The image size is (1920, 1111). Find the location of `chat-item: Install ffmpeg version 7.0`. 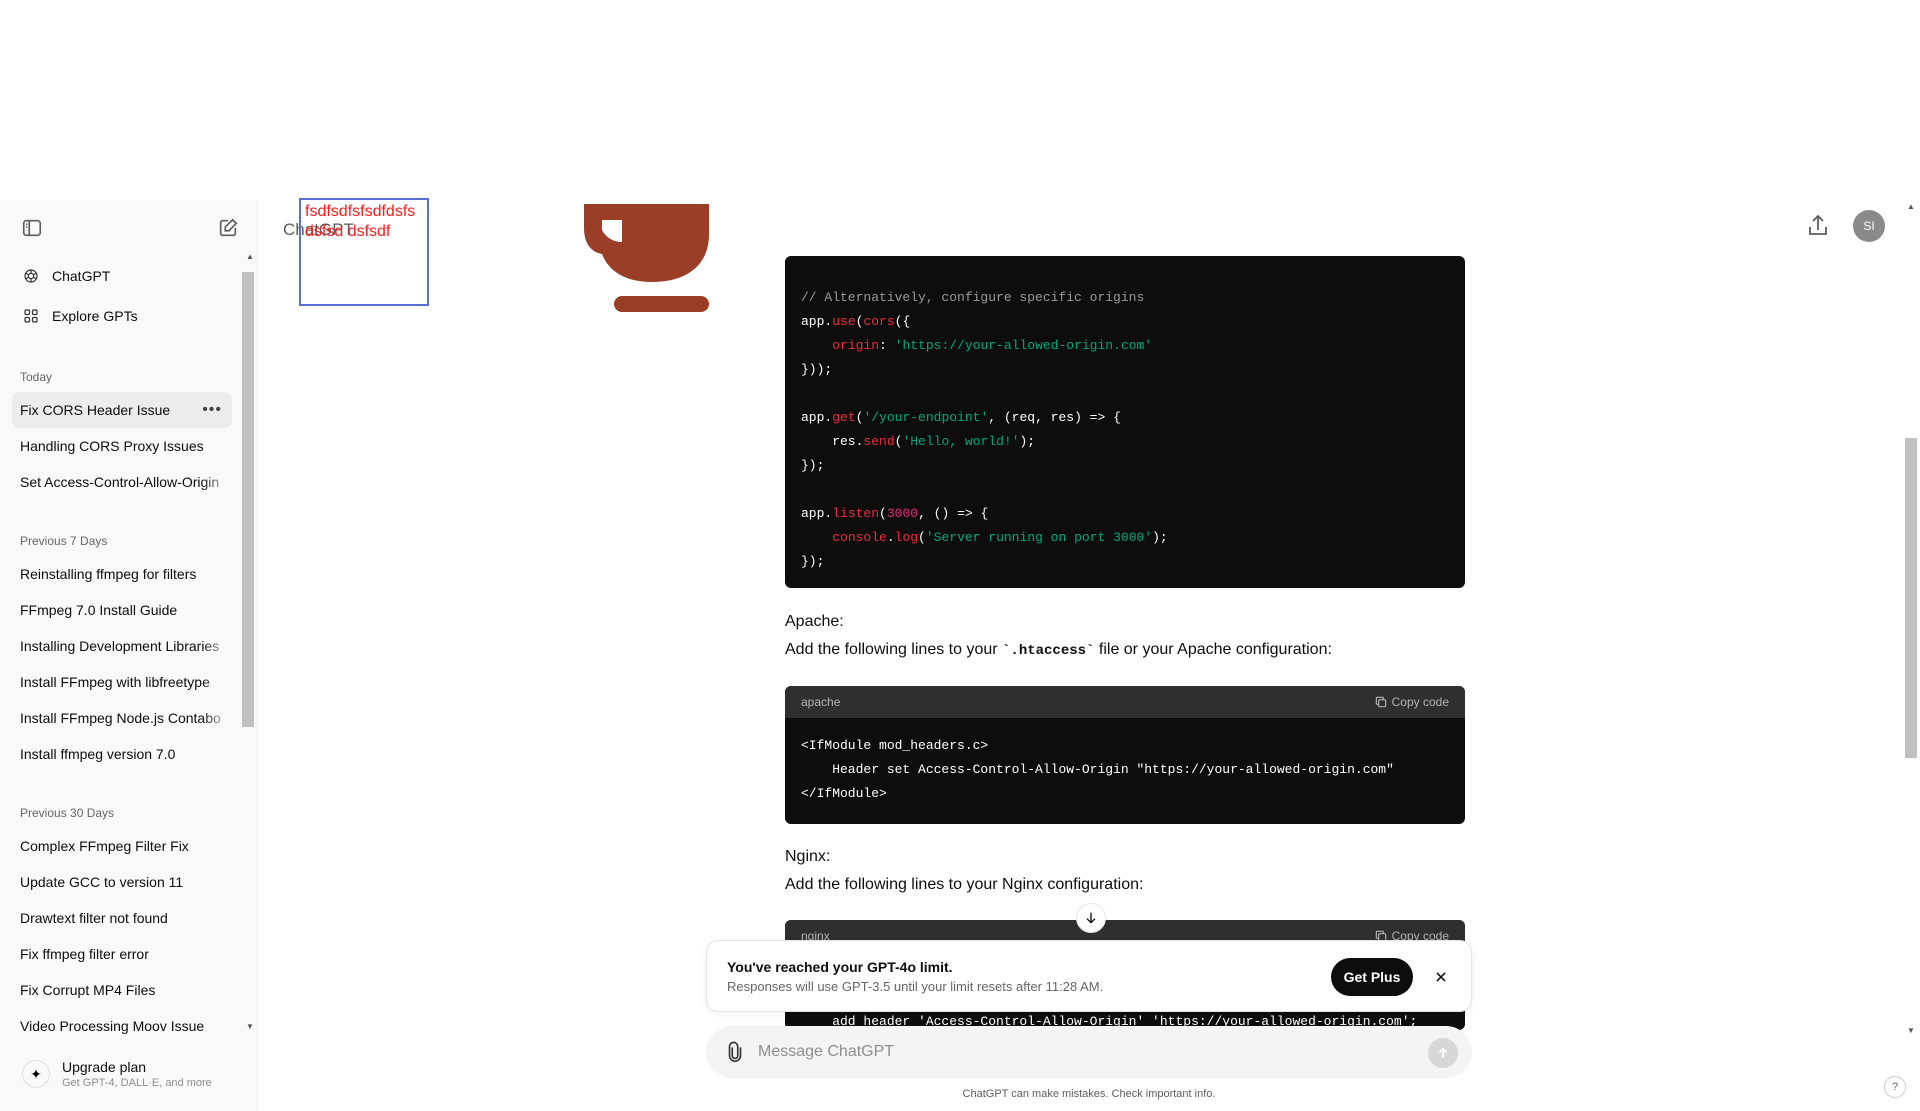

chat-item: Install ffmpeg version 7.0 is located at coordinates (122, 754).